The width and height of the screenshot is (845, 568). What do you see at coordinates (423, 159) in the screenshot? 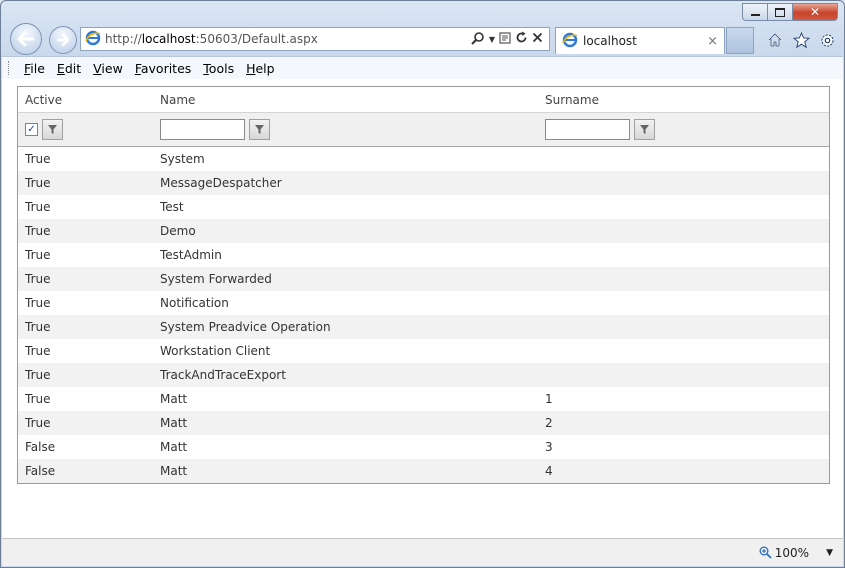
I see `table-row: True System` at bounding box center [423, 159].